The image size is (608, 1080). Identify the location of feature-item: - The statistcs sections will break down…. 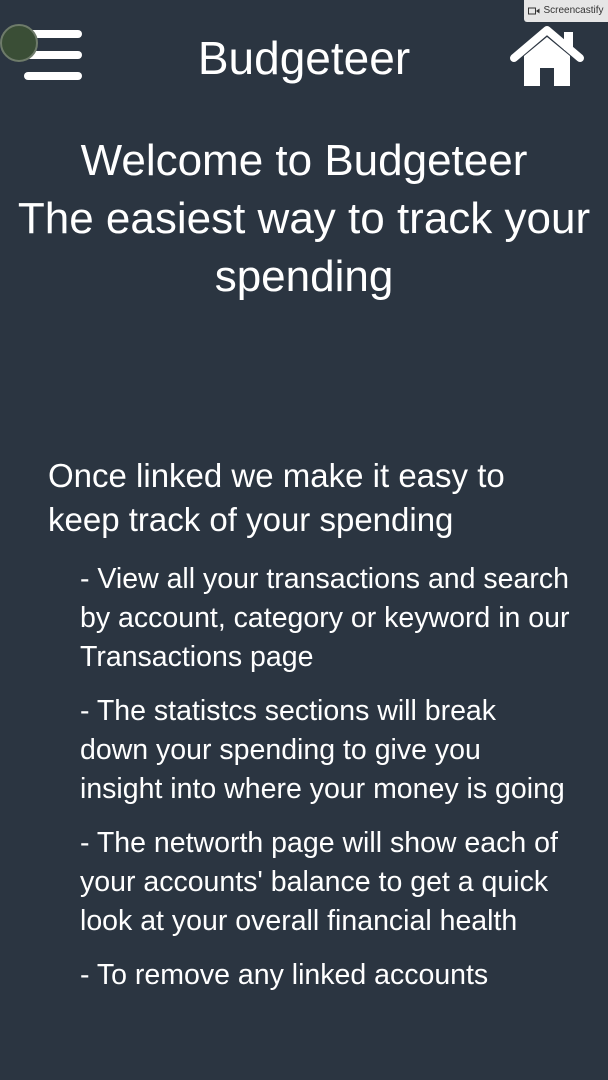
(322, 750).